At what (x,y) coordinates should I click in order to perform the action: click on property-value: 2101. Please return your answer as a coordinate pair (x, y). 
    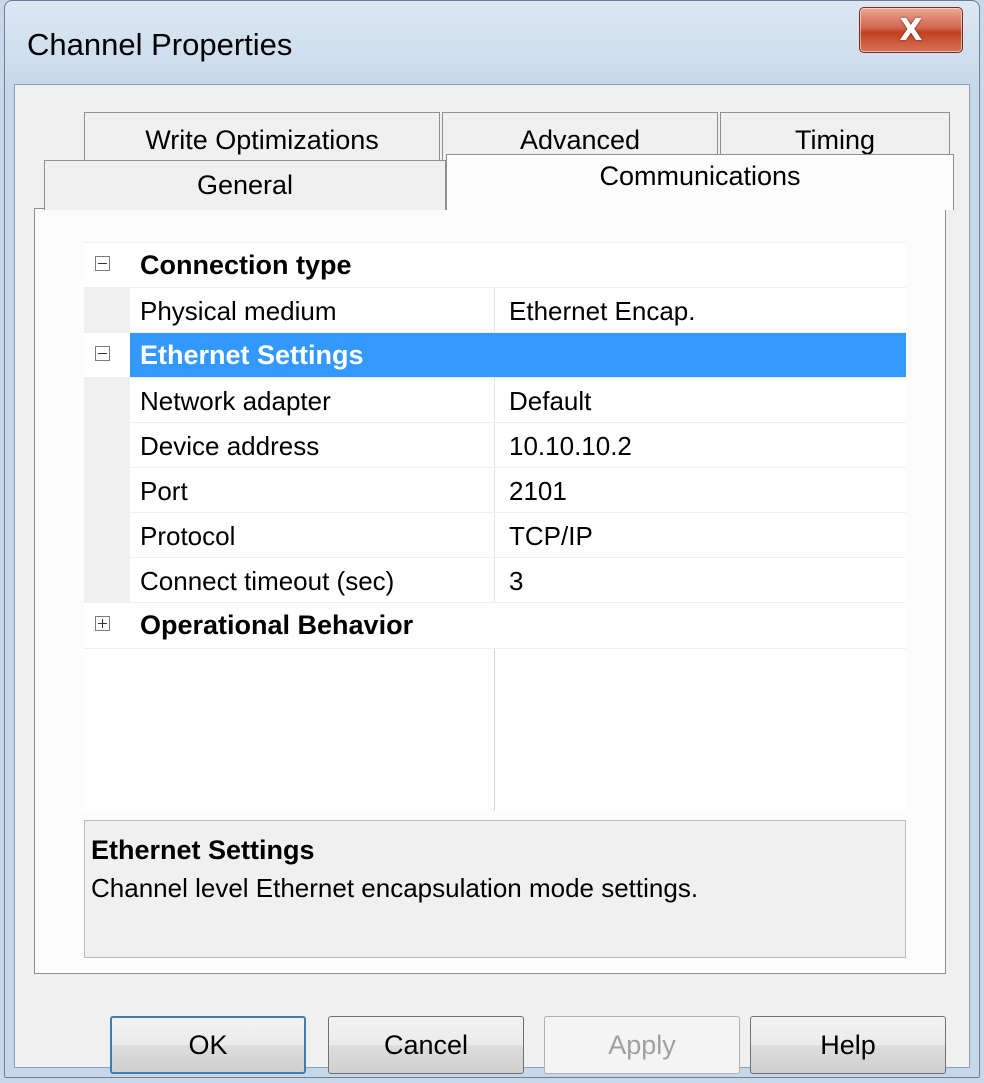
    Looking at the image, I should click on (538, 491).